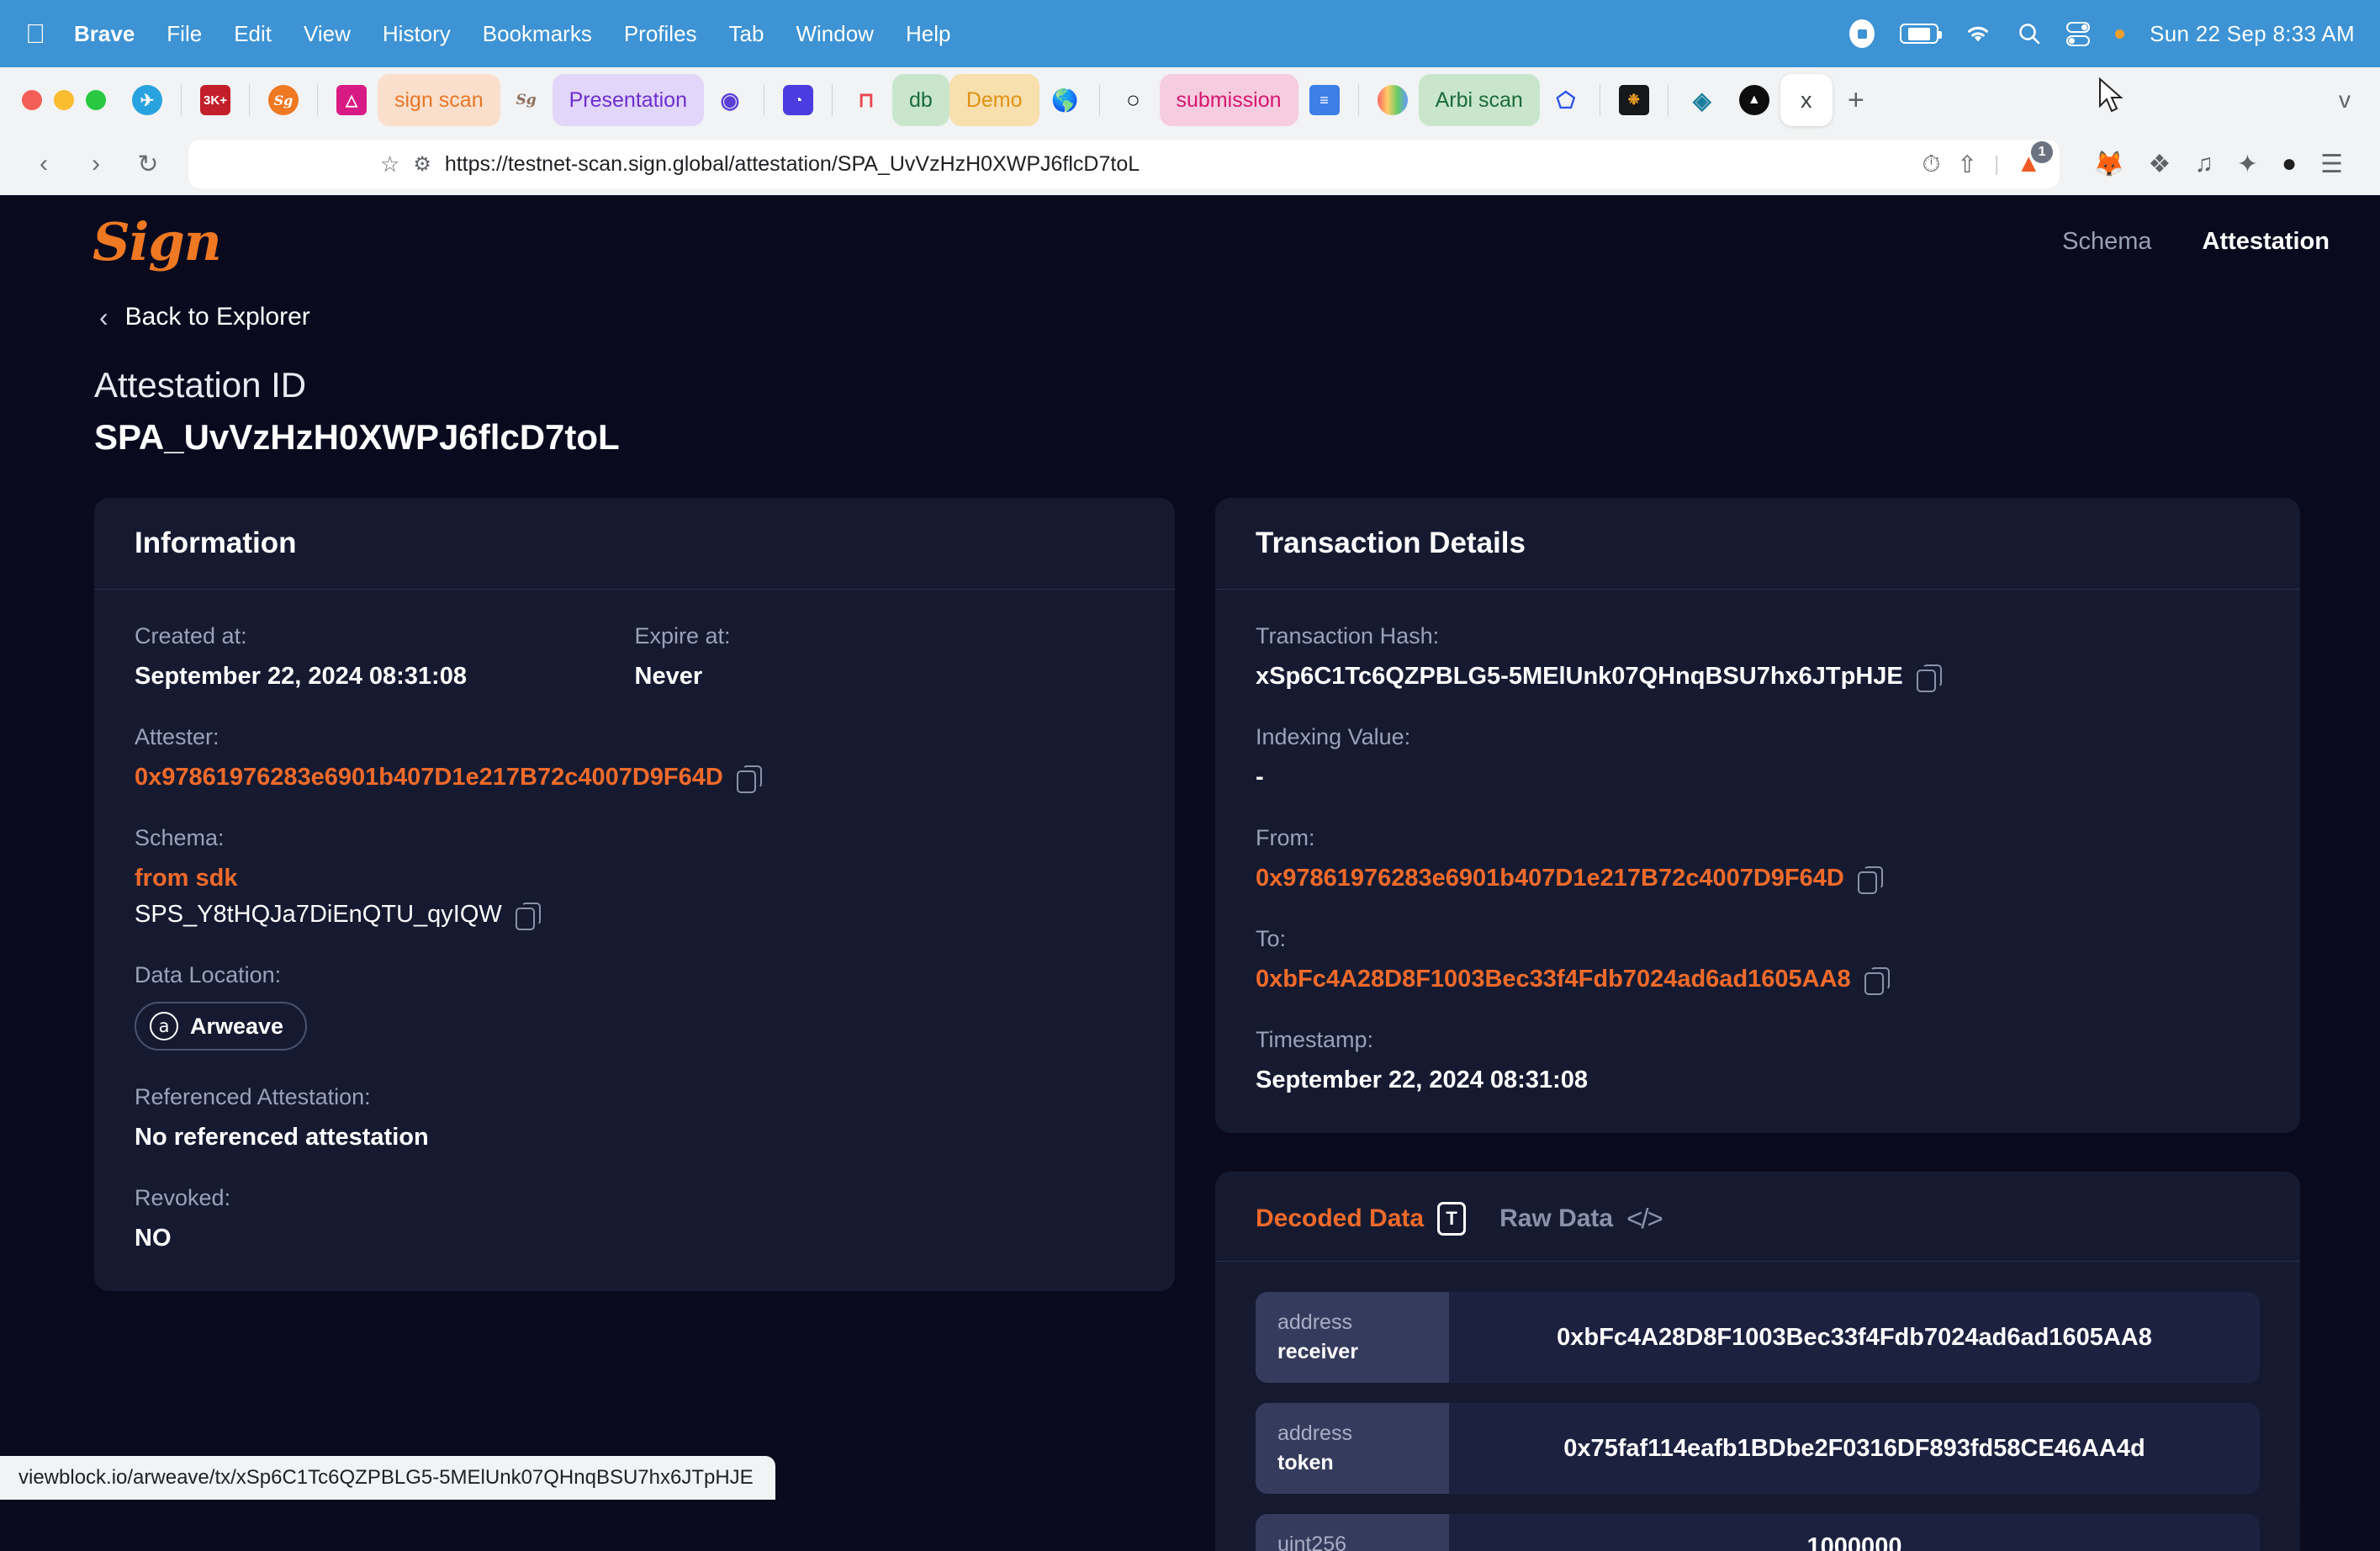 The height and width of the screenshot is (1551, 2380). What do you see at coordinates (2344, 100) in the screenshot?
I see `tab-search-chevron-down-icon: v` at bounding box center [2344, 100].